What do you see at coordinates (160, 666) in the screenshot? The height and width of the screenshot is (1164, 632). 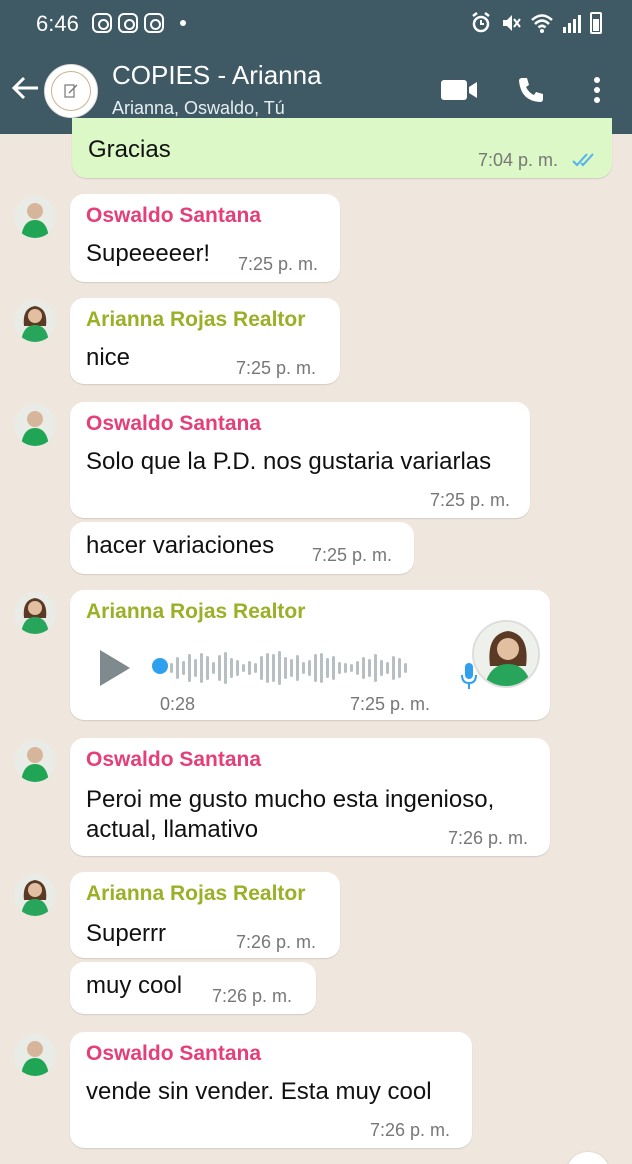 I see `audio-scrubber` at bounding box center [160, 666].